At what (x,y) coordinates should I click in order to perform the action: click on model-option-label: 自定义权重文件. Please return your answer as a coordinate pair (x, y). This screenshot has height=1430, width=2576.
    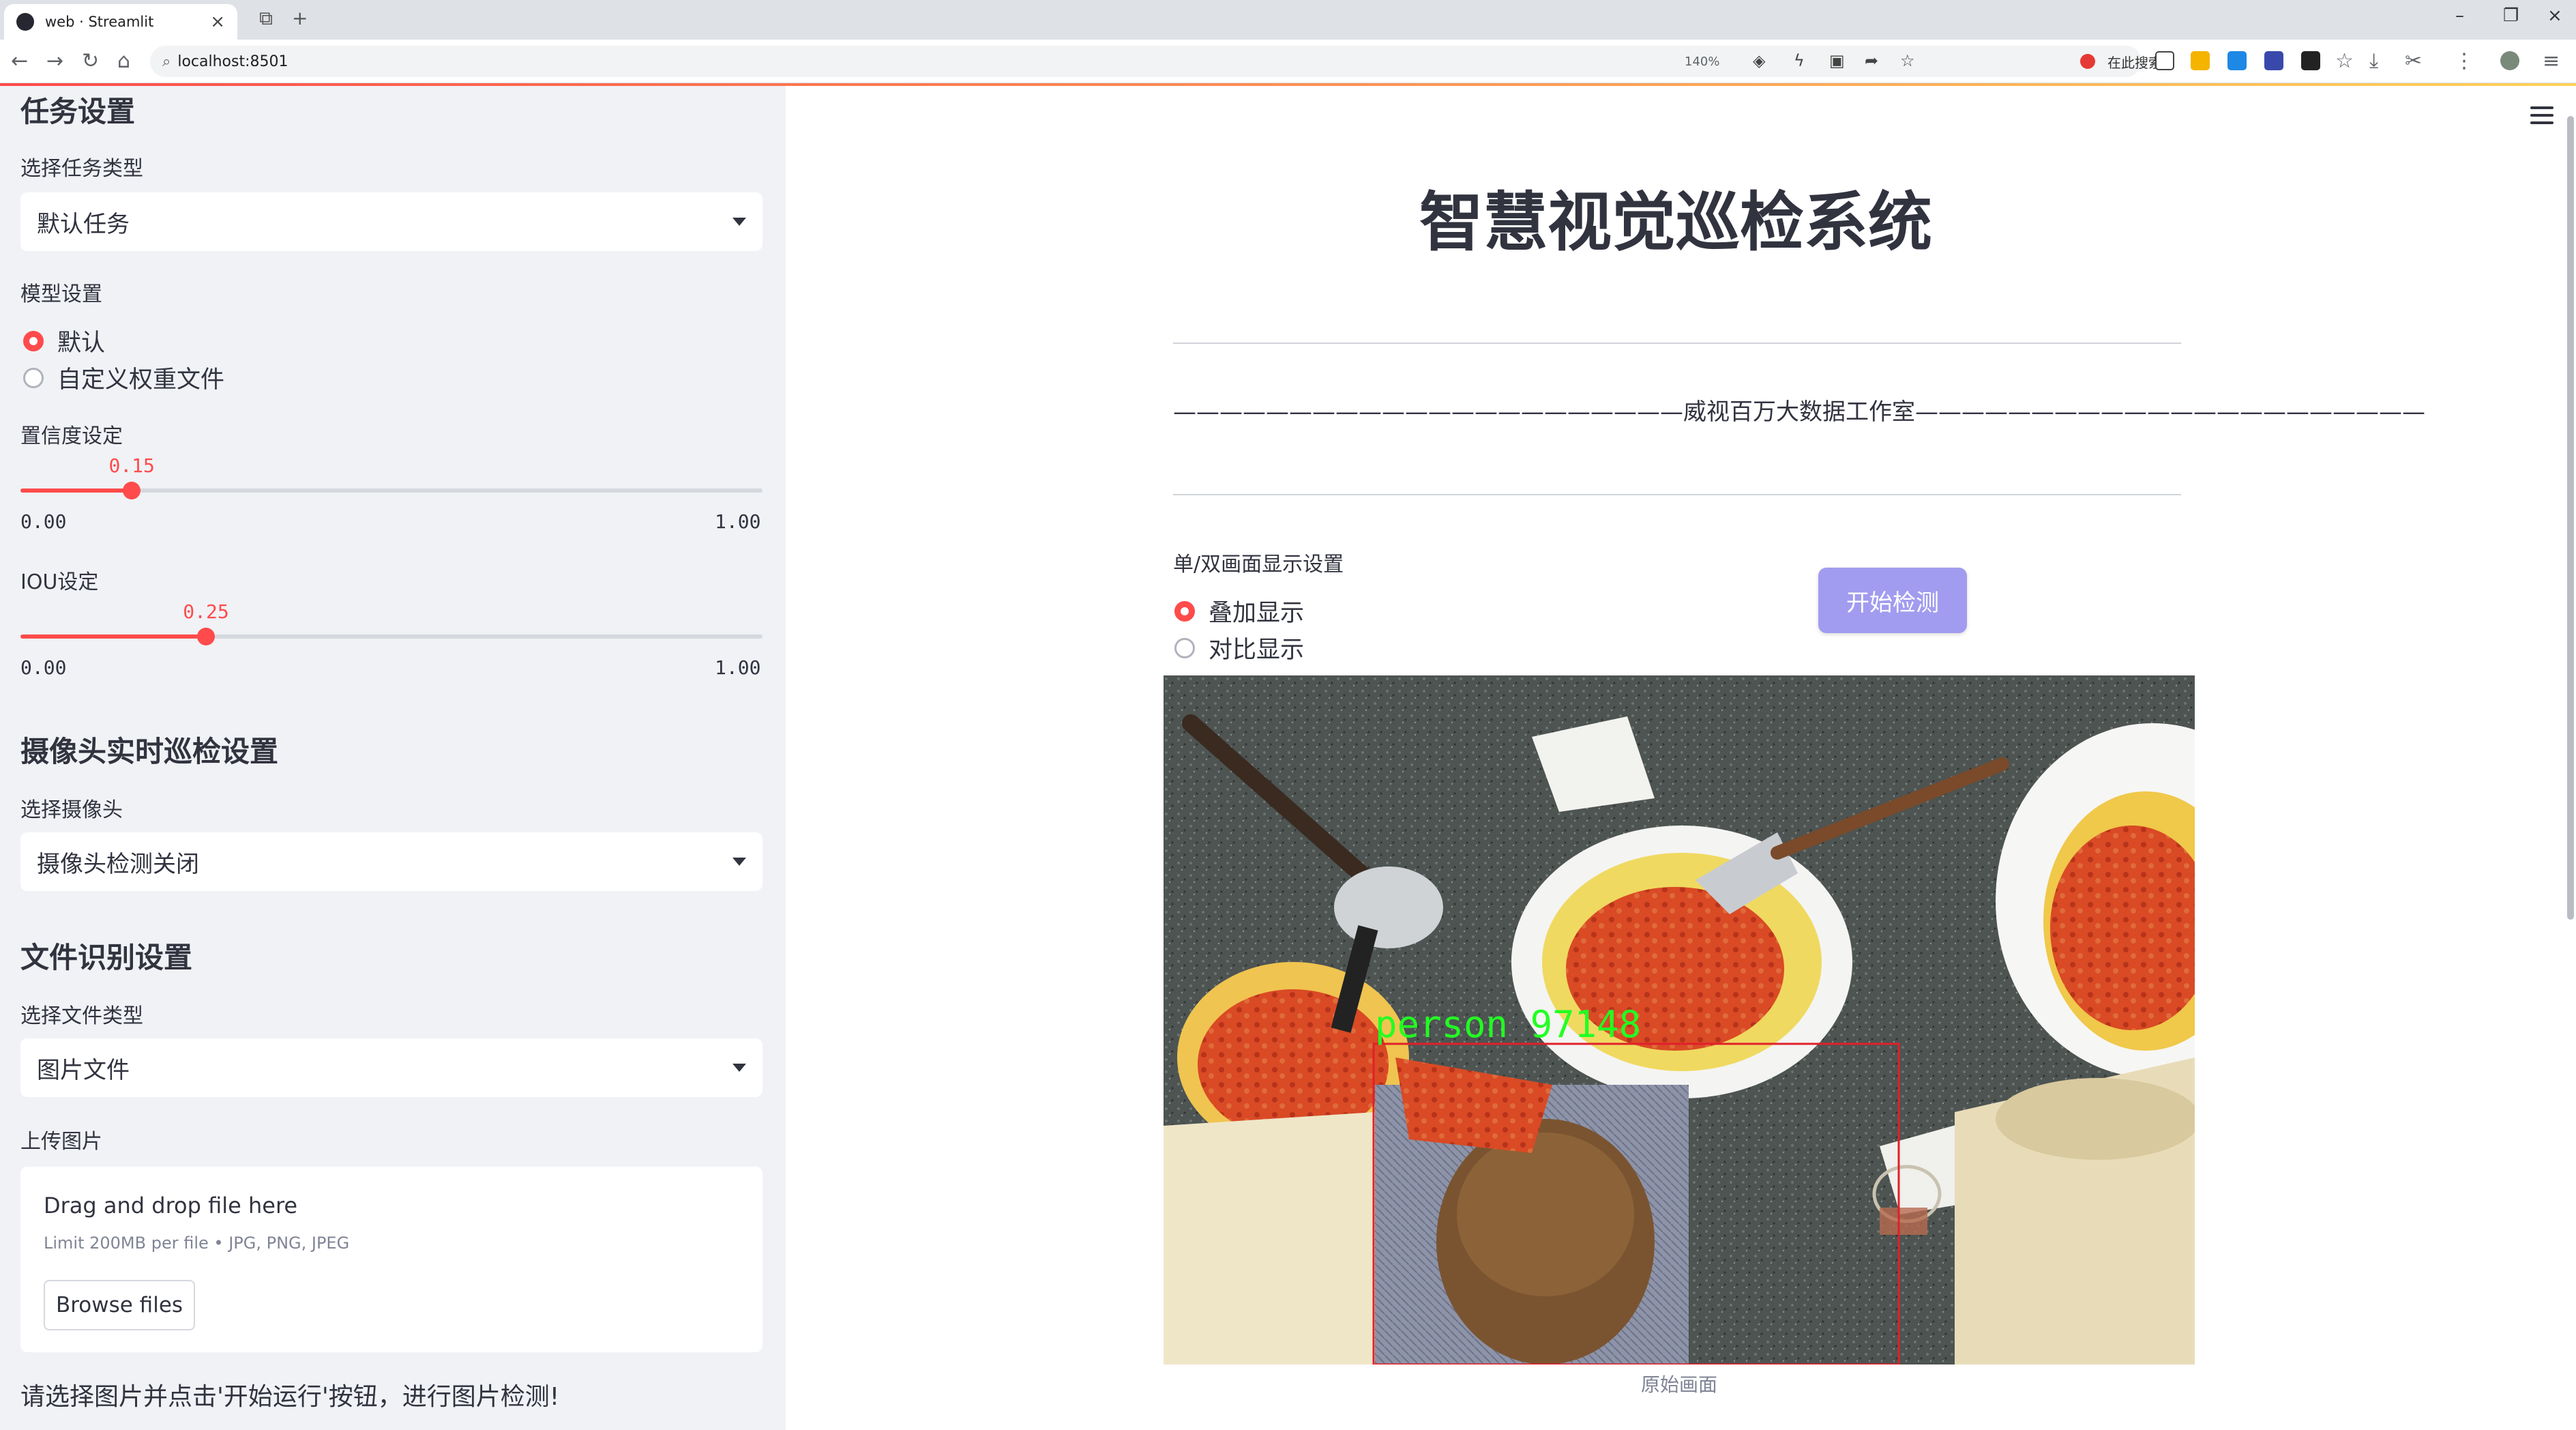
    Looking at the image, I should click on (141, 380).